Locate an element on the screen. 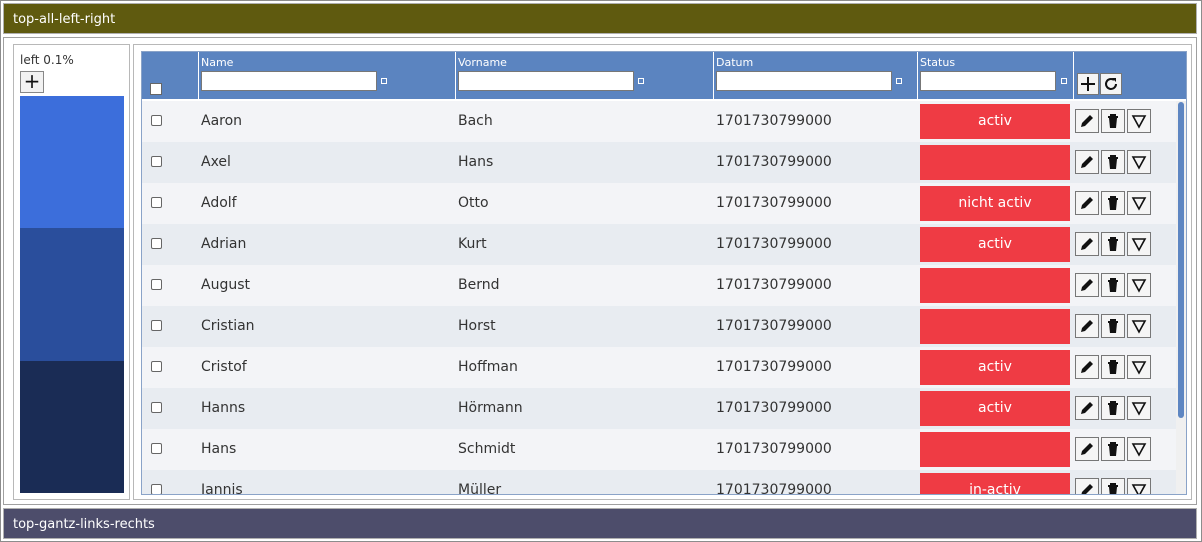 This screenshot has width=1202, height=542. name-filter-toggle is located at coordinates (384, 81).